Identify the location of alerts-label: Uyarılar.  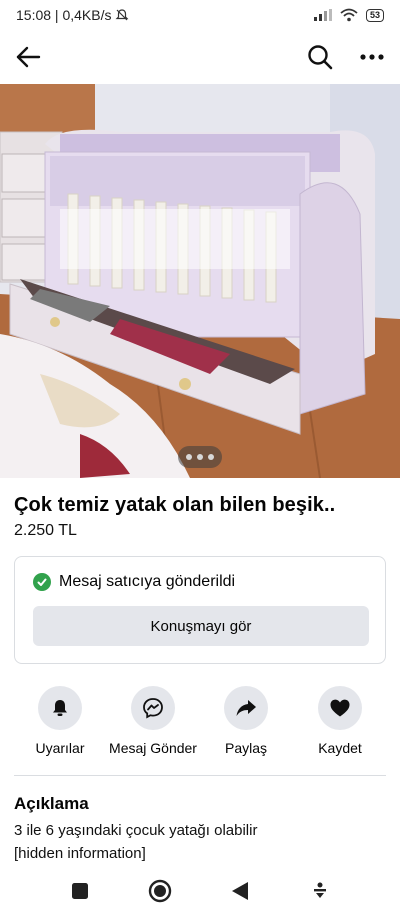
(60, 748).